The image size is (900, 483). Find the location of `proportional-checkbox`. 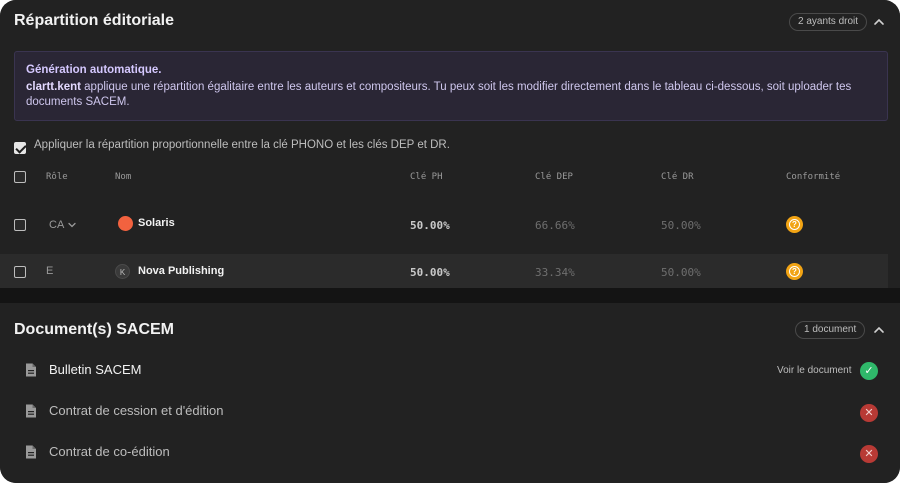

proportional-checkbox is located at coordinates (20, 148).